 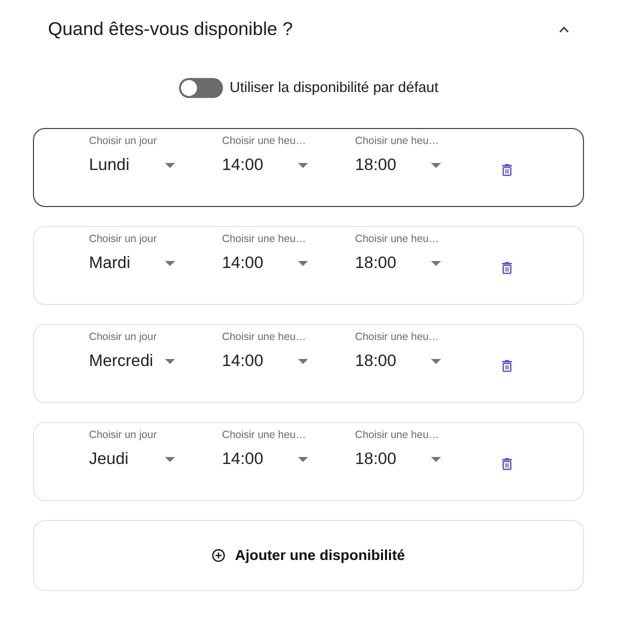 What do you see at coordinates (132, 155) in the screenshot?
I see `day-select: Choisir un jour Lundi` at bounding box center [132, 155].